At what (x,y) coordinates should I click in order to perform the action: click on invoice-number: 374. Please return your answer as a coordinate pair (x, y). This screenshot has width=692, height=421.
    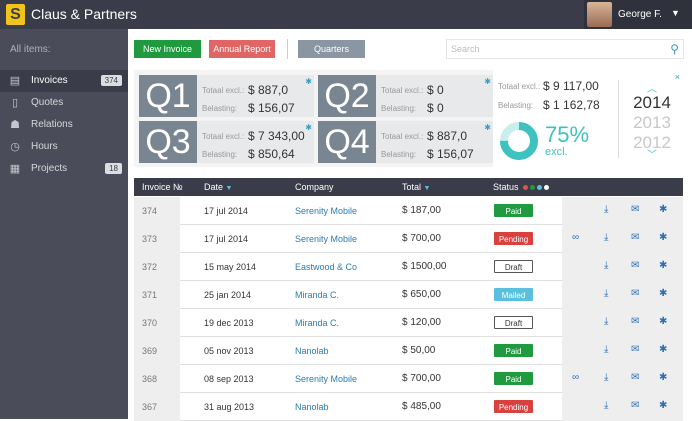
    Looking at the image, I should click on (149, 211).